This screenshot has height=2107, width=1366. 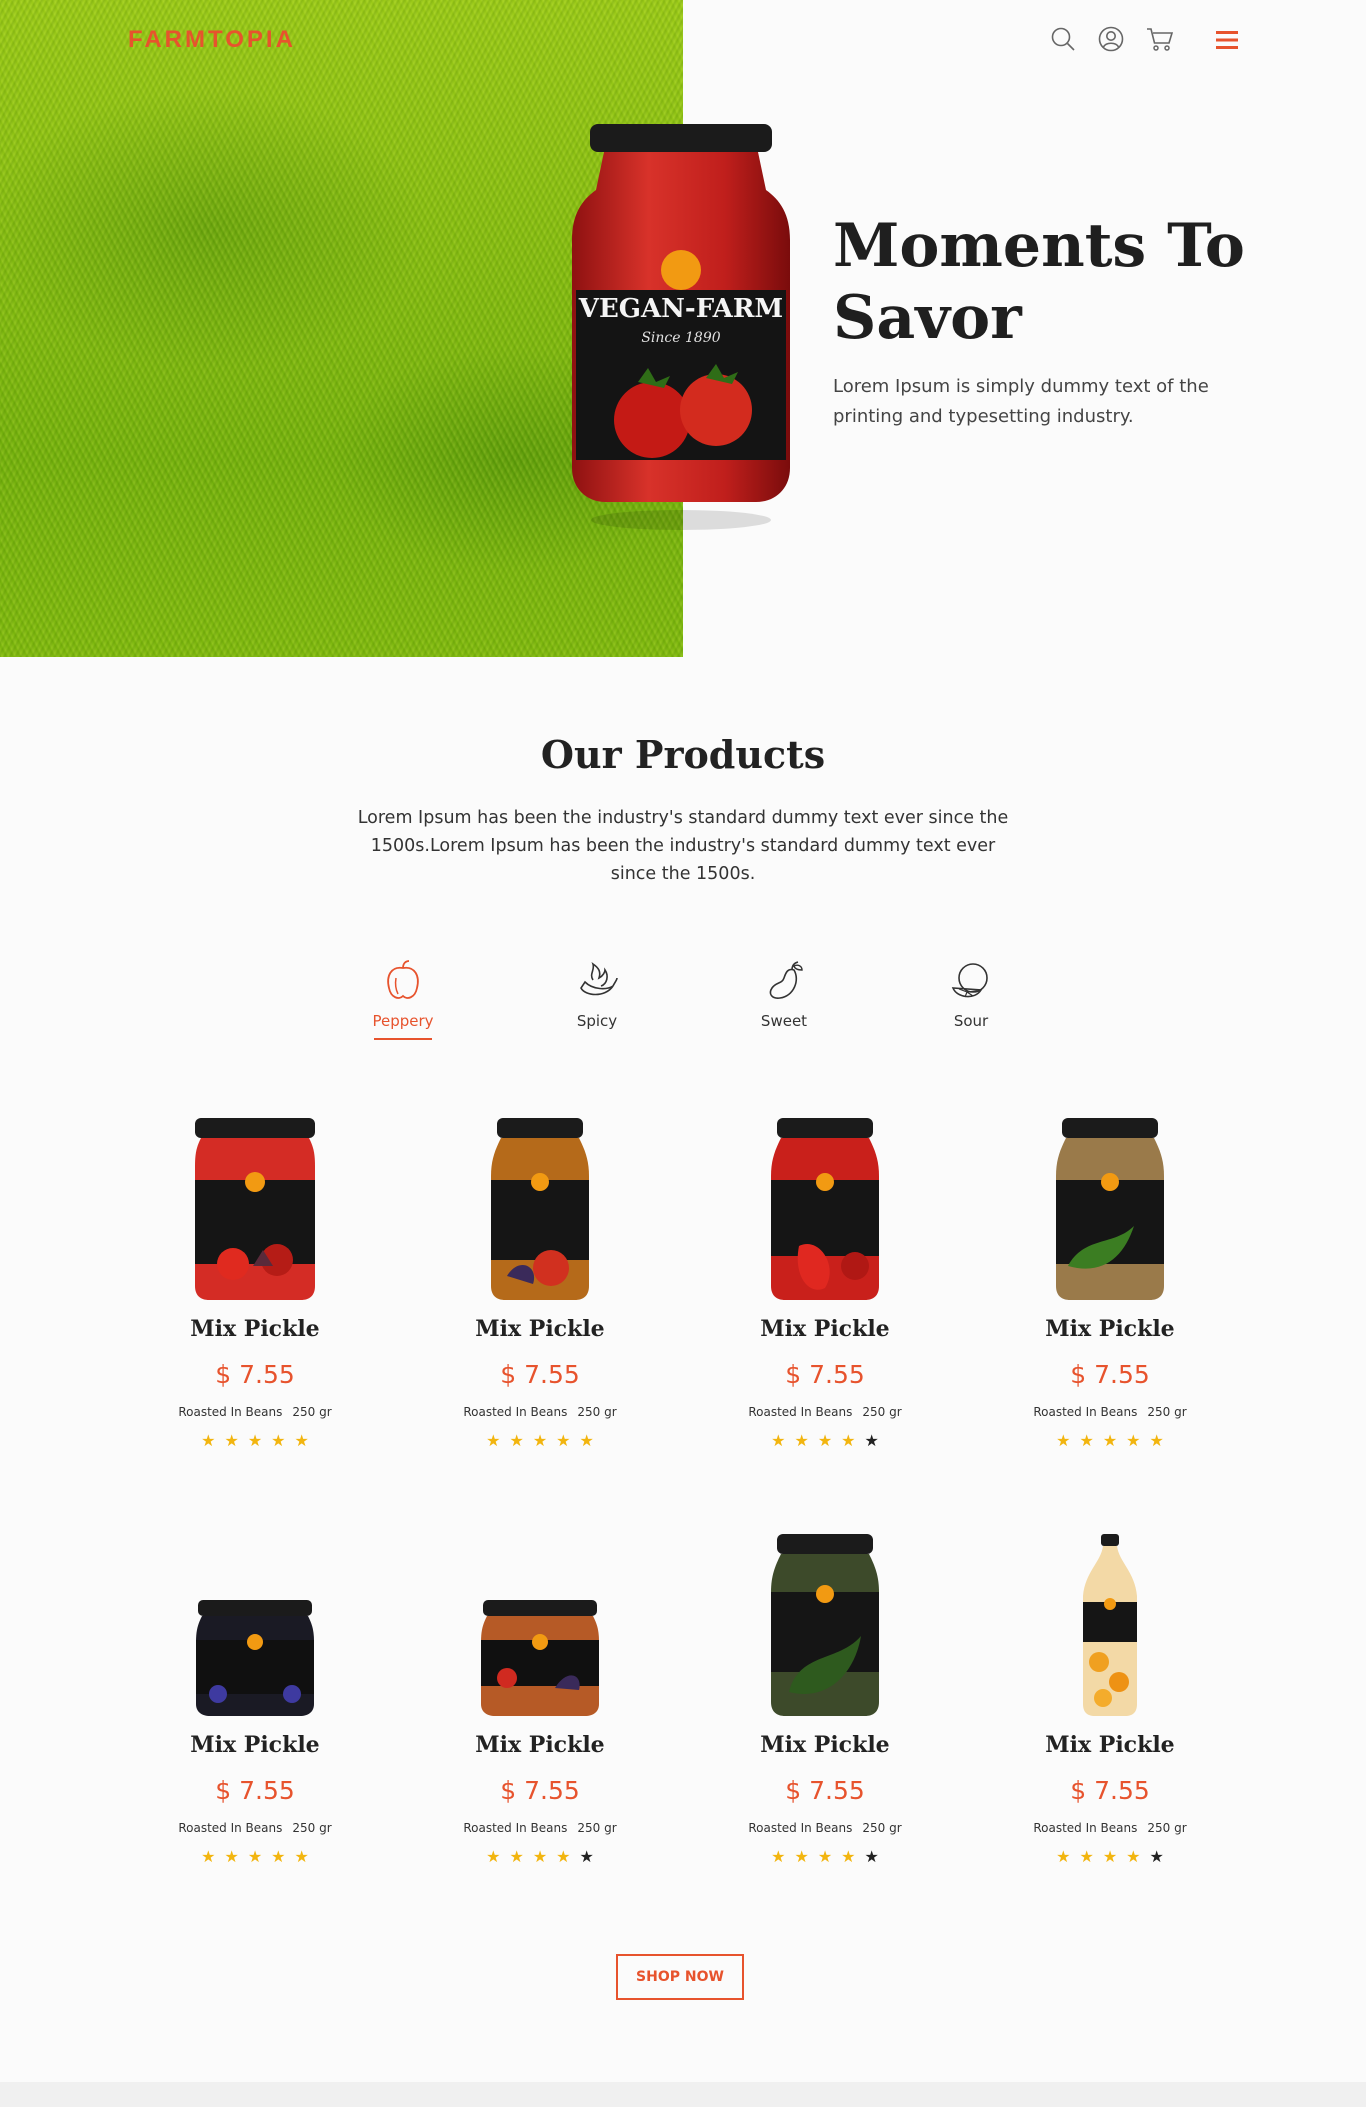 I want to click on hero-jar-image: VEGAN-FARM Since 1890, so click(x=681, y=332).